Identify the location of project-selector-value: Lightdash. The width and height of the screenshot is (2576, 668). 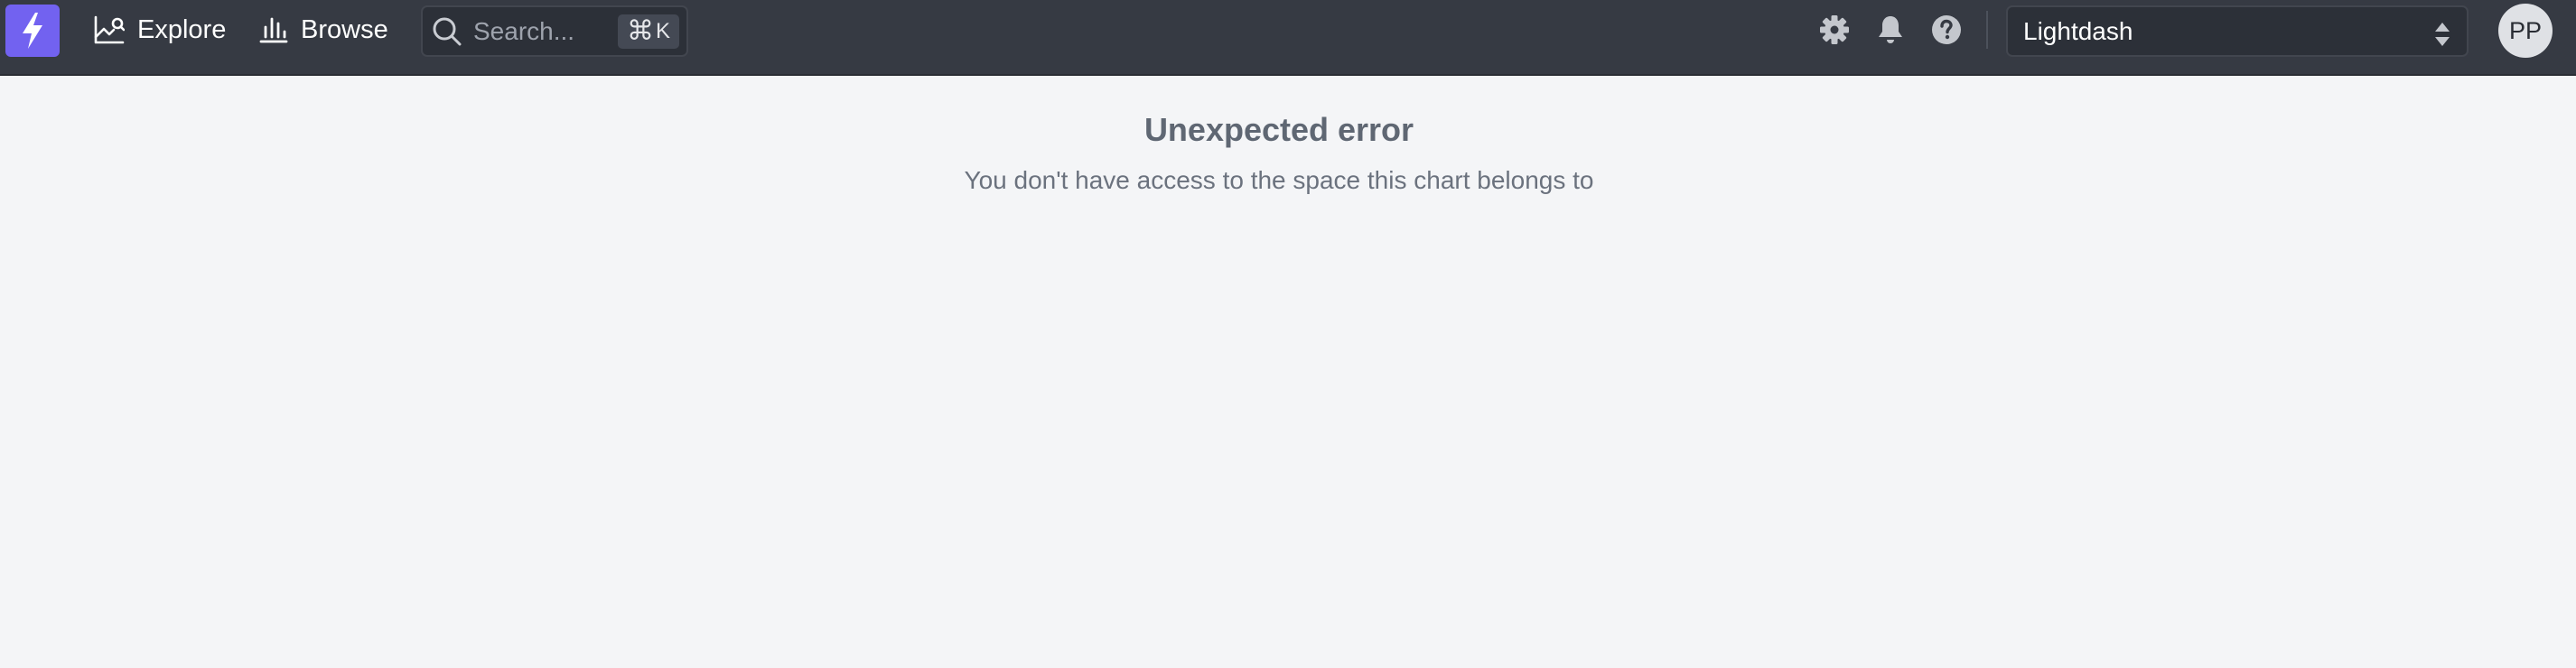
(2078, 30).